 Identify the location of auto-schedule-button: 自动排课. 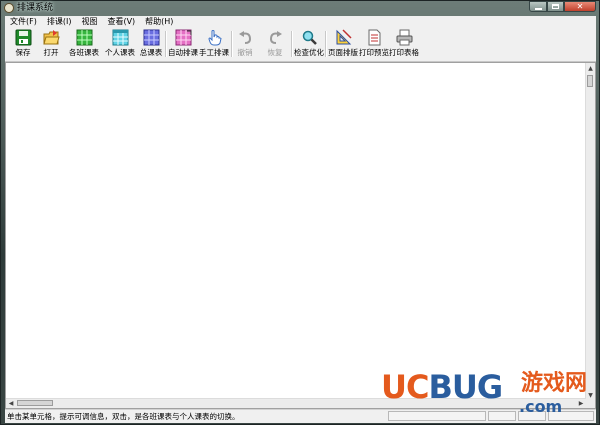
(183, 44).